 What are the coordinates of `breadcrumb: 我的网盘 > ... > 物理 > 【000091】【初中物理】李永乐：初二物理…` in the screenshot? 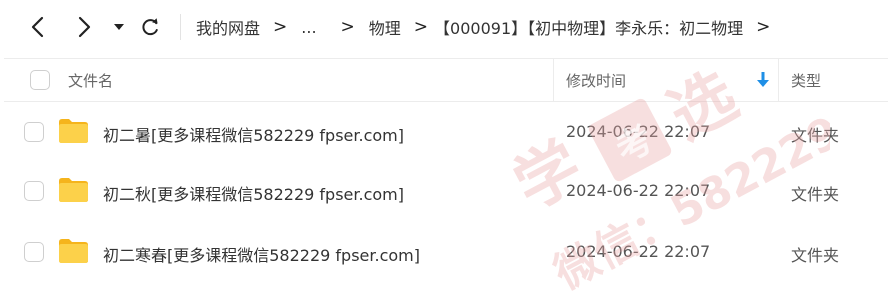 It's located at (483, 27).